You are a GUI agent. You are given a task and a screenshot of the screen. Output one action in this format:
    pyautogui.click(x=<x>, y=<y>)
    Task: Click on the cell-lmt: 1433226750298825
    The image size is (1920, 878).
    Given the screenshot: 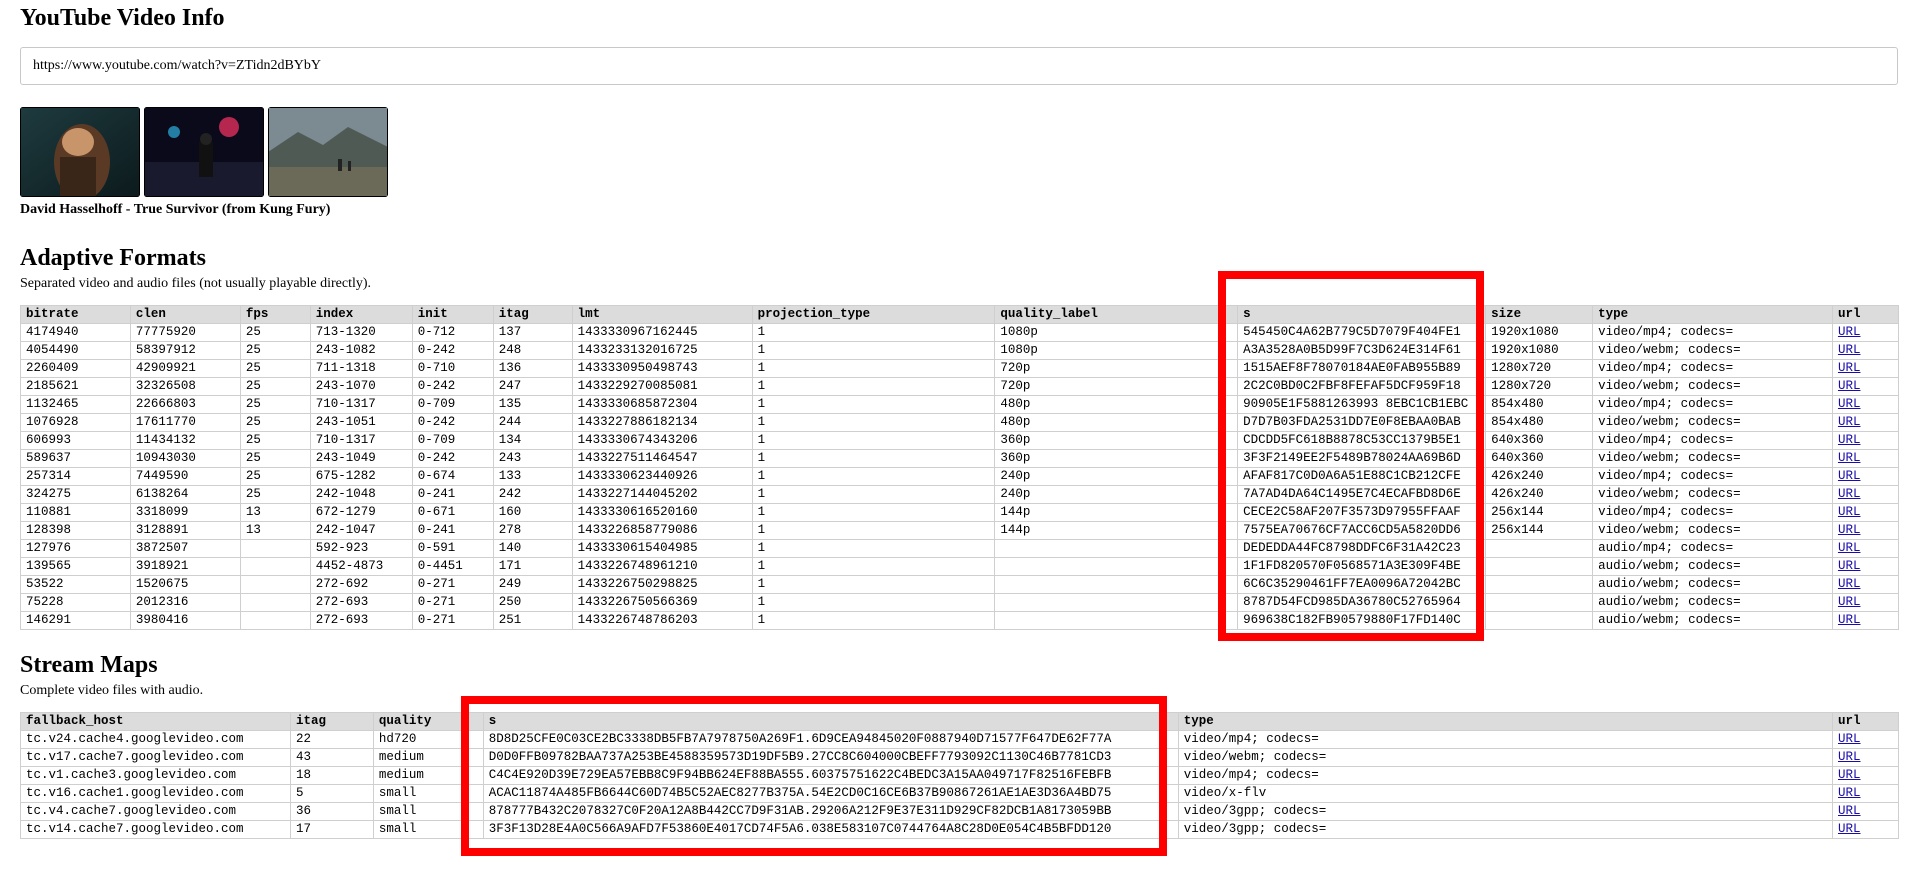 What is the action you would take?
    pyautogui.click(x=662, y=584)
    